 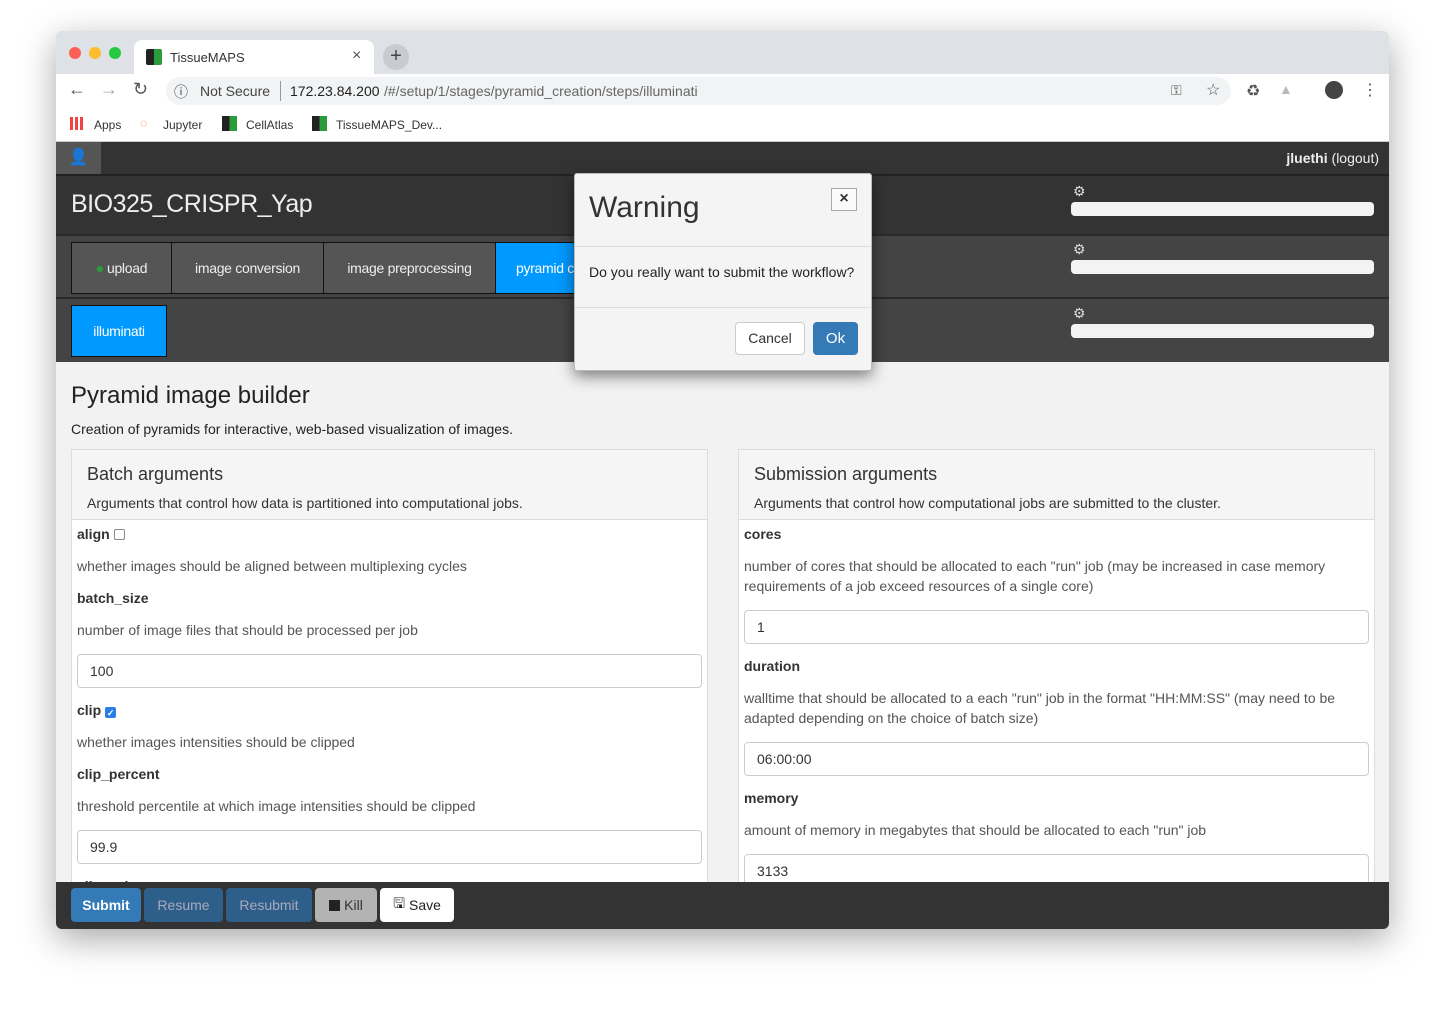 I want to click on recycle-extension-icon: ♻, so click(x=1253, y=91).